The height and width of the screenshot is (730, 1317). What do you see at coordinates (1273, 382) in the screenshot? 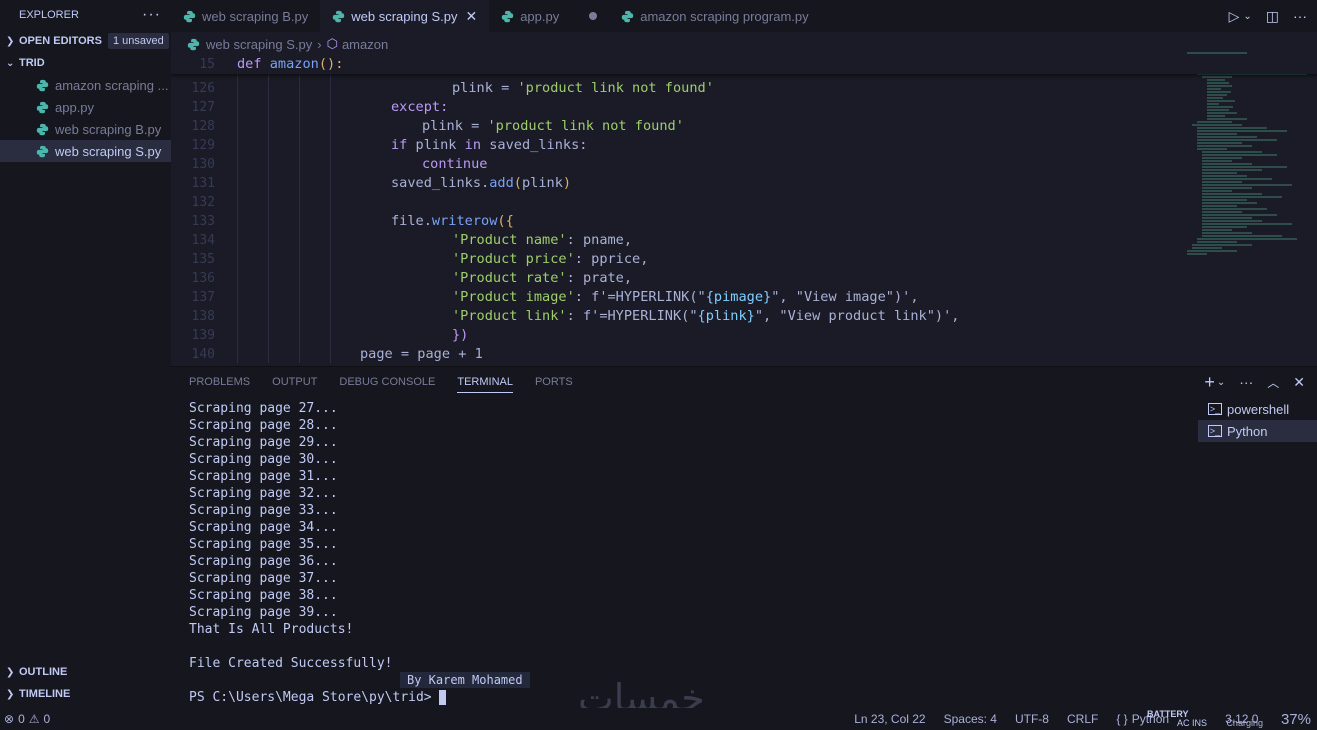
I see `maximize-panel-icon: ︿` at bounding box center [1273, 382].